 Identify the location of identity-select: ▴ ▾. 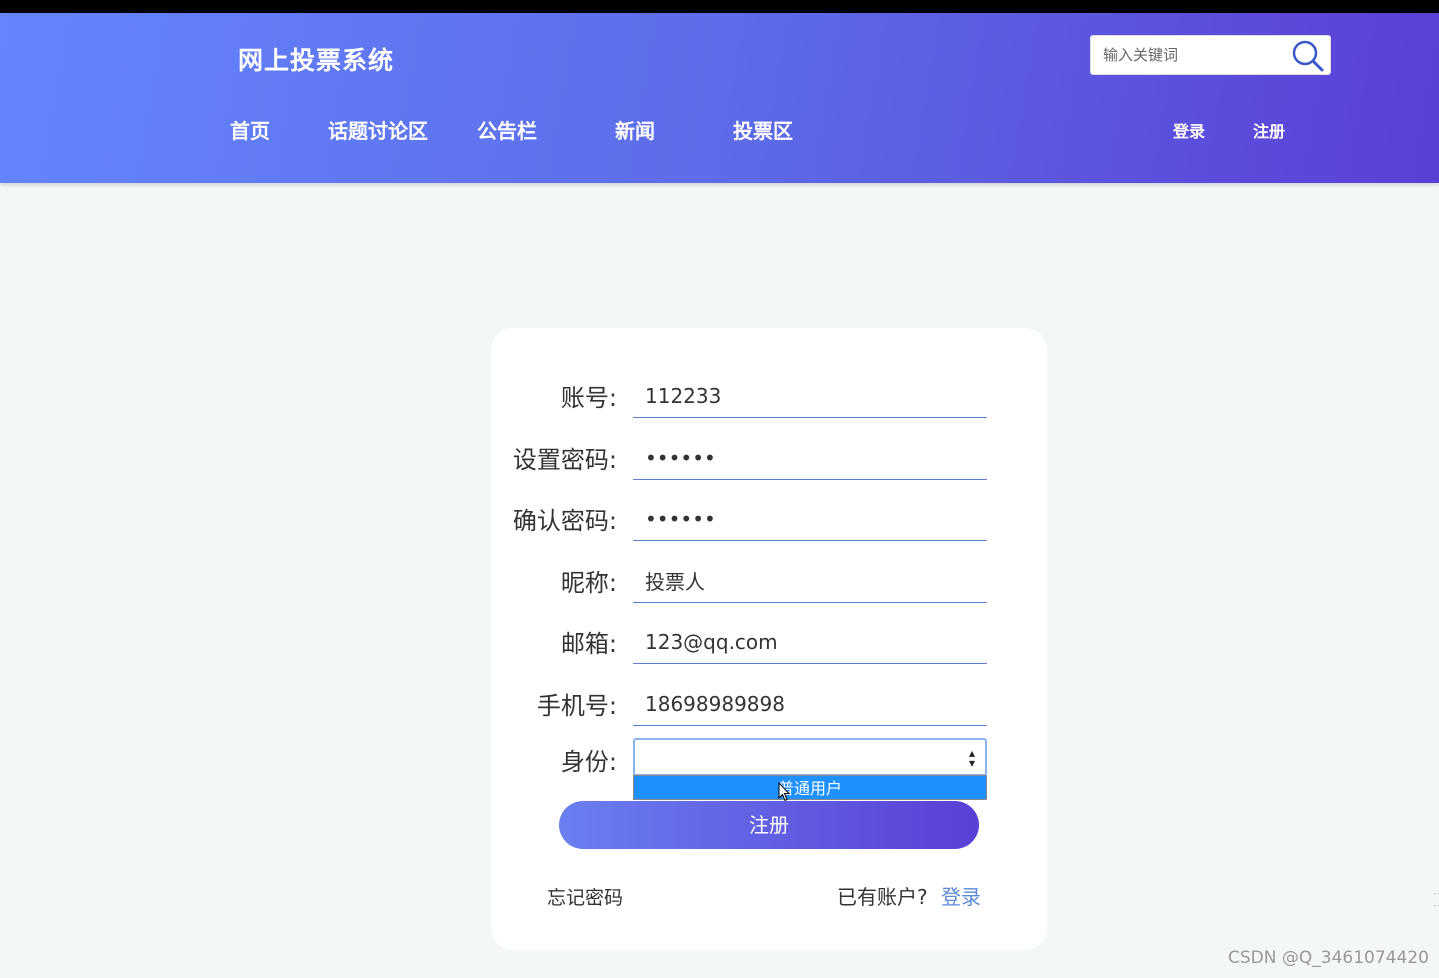
(810, 757).